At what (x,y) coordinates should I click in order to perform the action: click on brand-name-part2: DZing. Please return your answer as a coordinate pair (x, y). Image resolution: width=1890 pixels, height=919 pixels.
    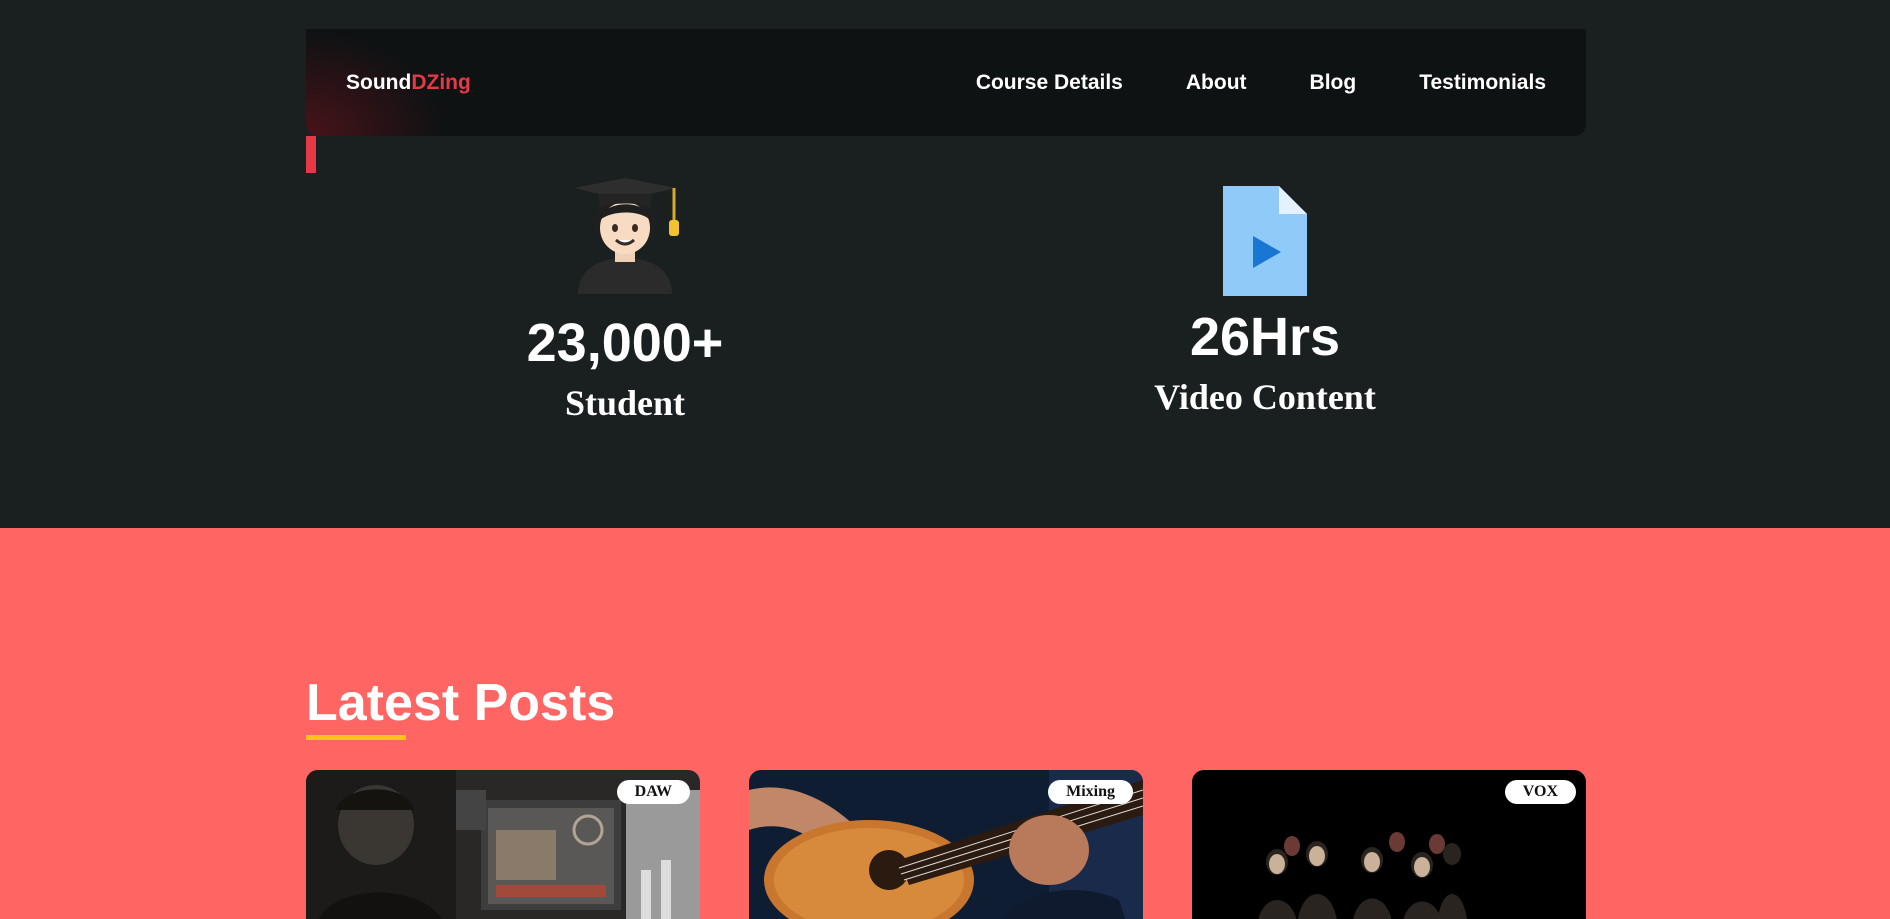
    Looking at the image, I should click on (441, 82).